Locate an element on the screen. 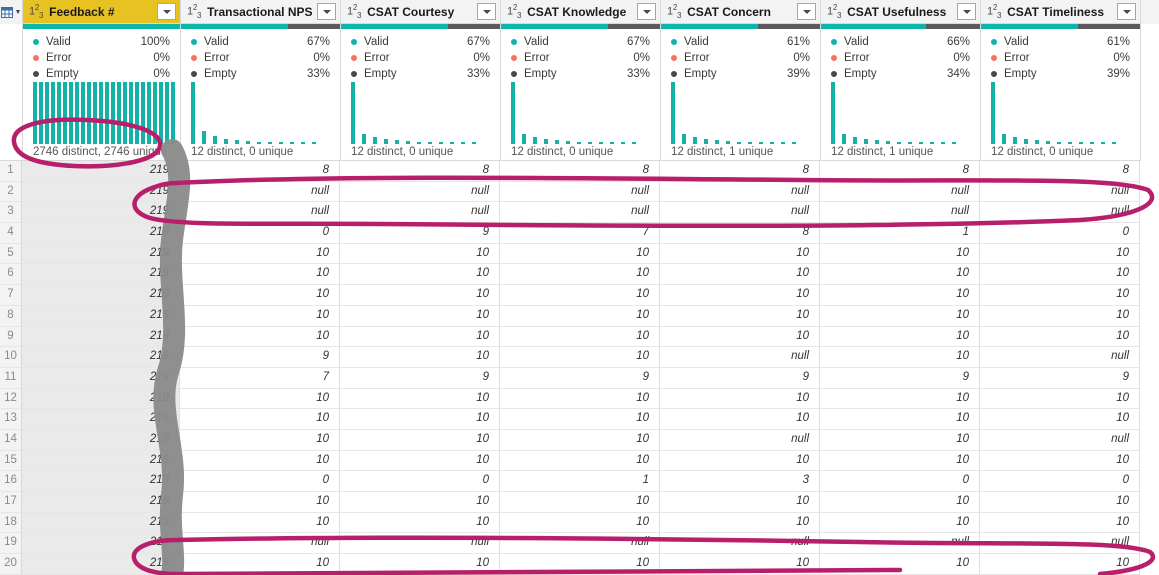 This screenshot has width=1159, height=575. table-row: 3 219 null null null null null null is located at coordinates (579, 213).